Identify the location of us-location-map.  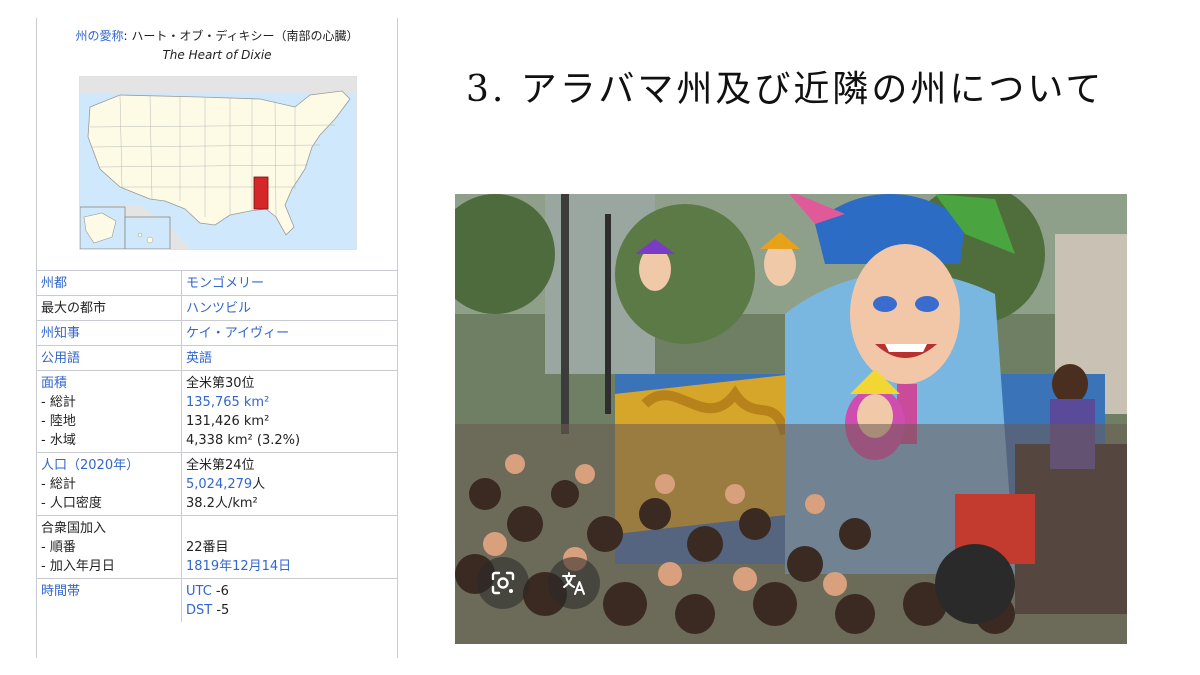
(218, 163).